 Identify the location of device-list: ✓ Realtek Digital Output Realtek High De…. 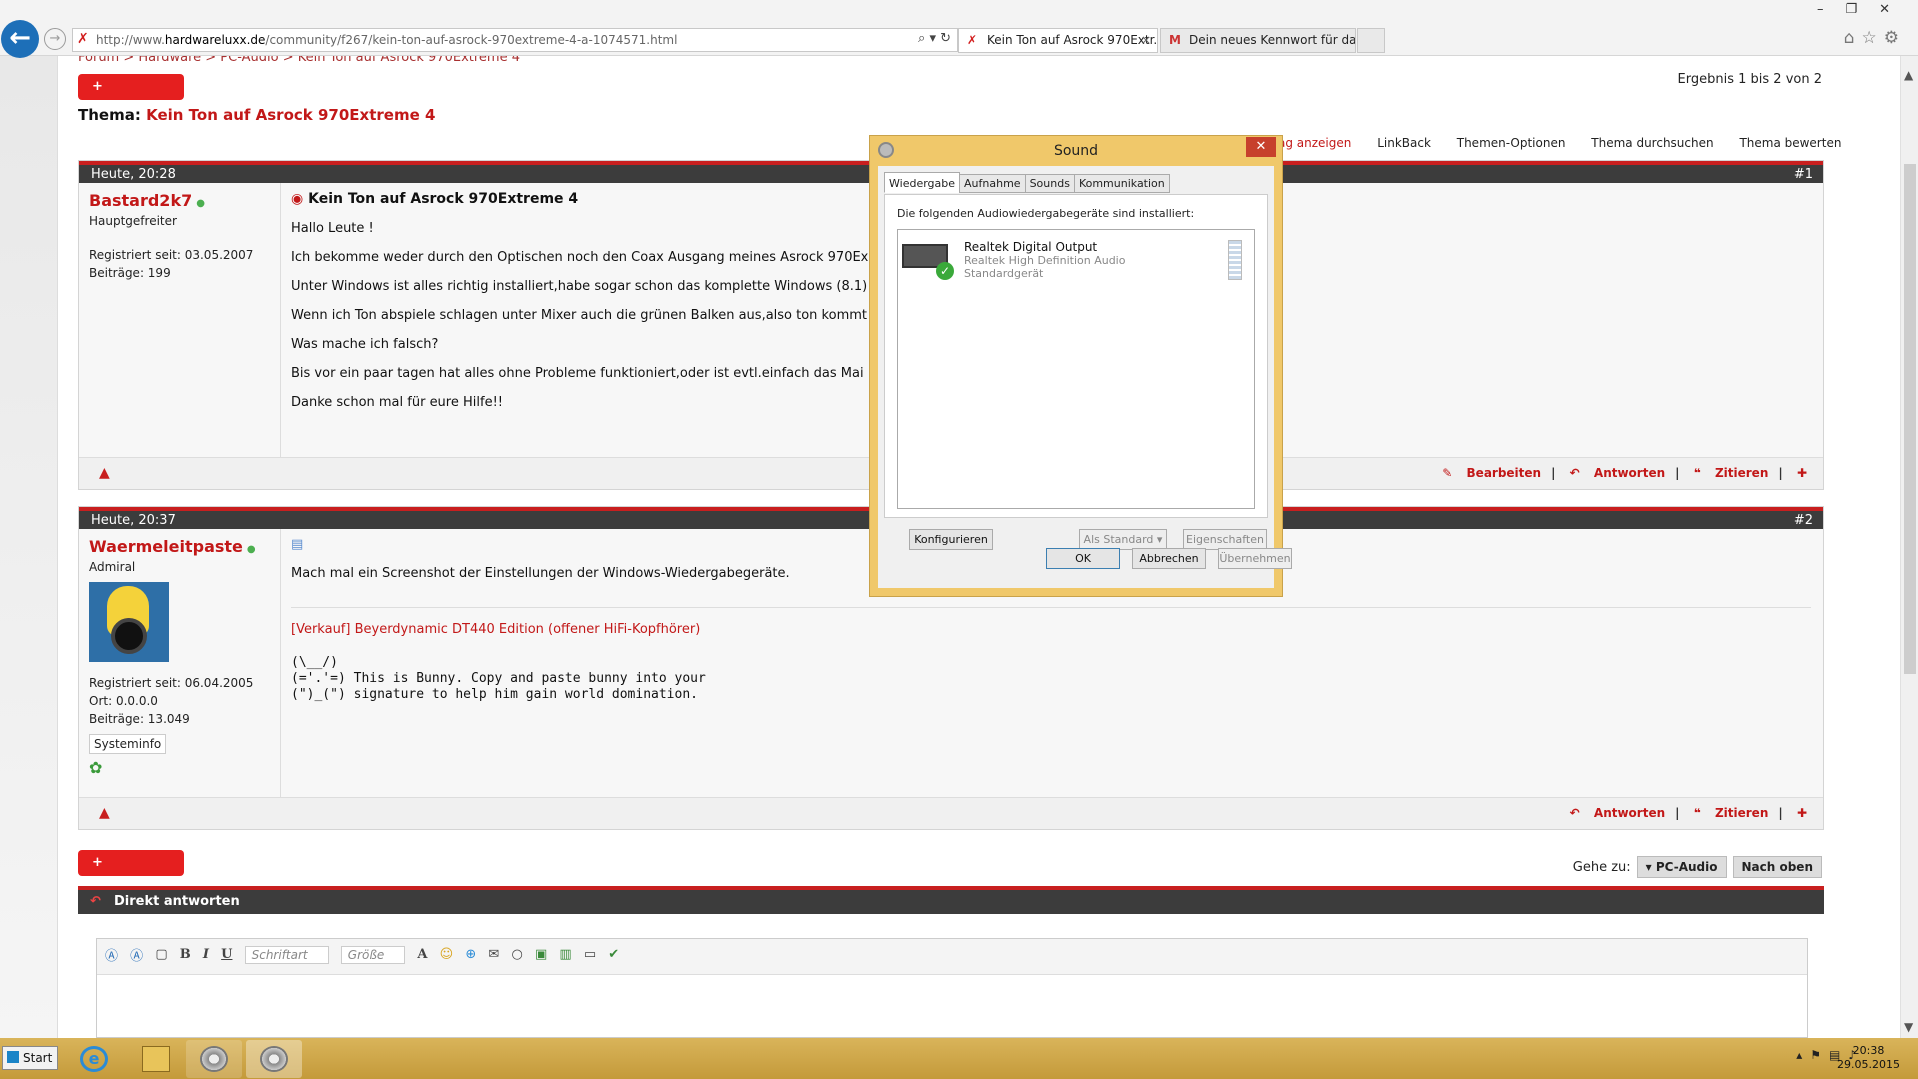
(1076, 369).